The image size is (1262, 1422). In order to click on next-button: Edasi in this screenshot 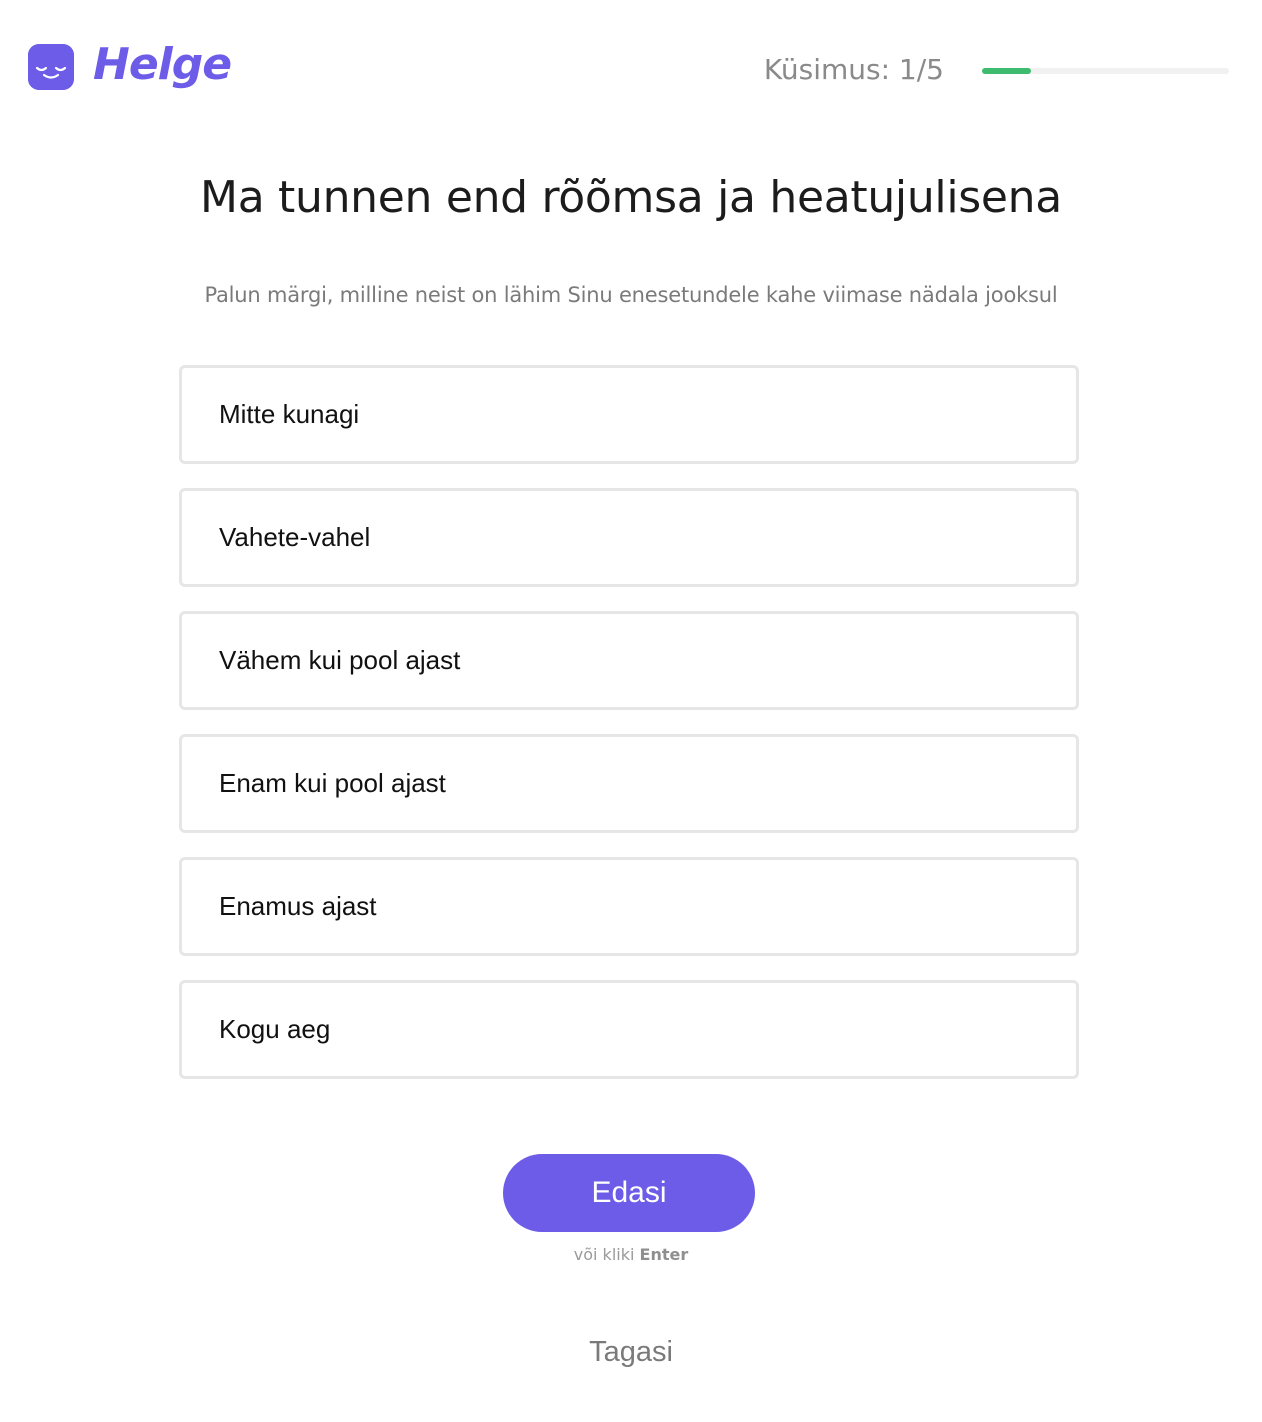, I will do `click(629, 1193)`.